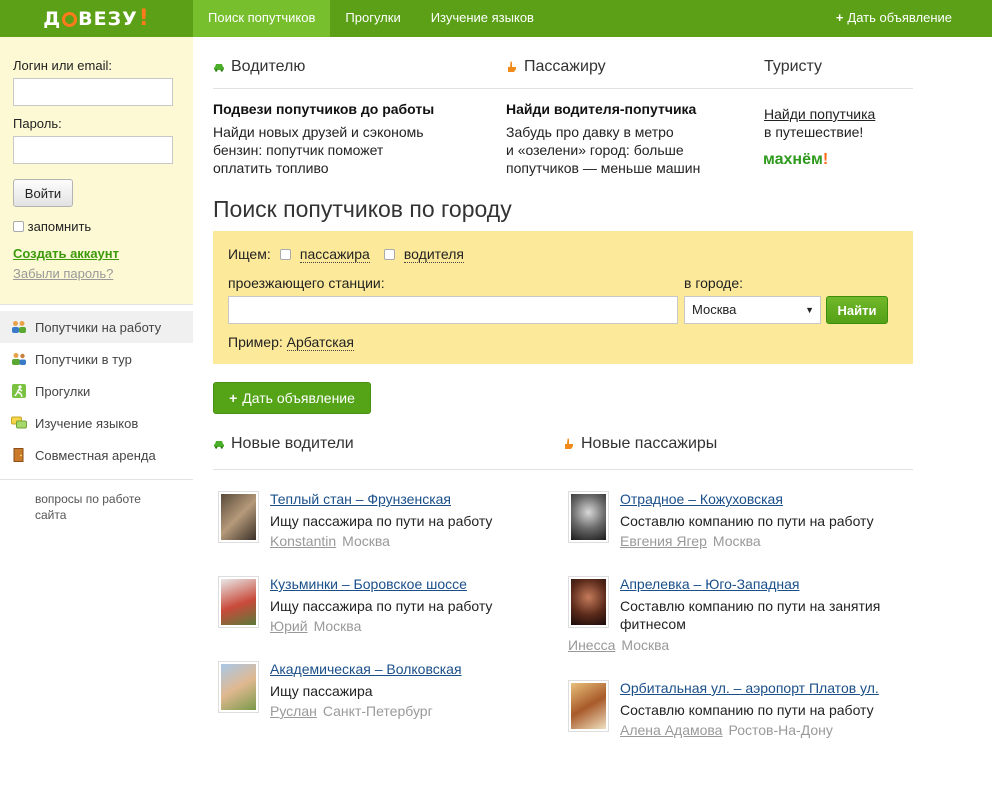 Image resolution: width=992 pixels, height=788 pixels. I want to click on route-link: Орбитальная ул. – аэропорт Платов ул., so click(749, 688).